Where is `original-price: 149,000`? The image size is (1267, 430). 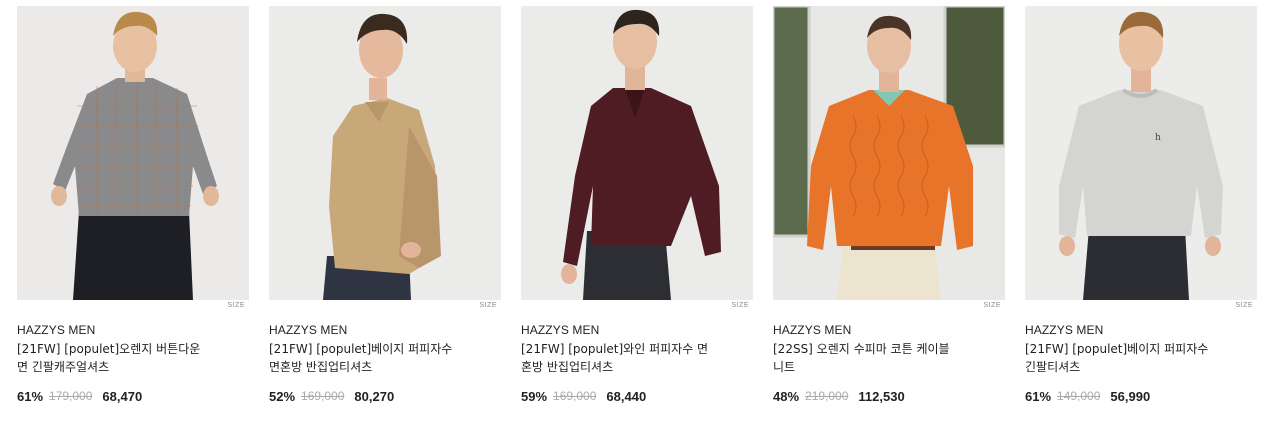 original-price: 149,000 is located at coordinates (1079, 396).